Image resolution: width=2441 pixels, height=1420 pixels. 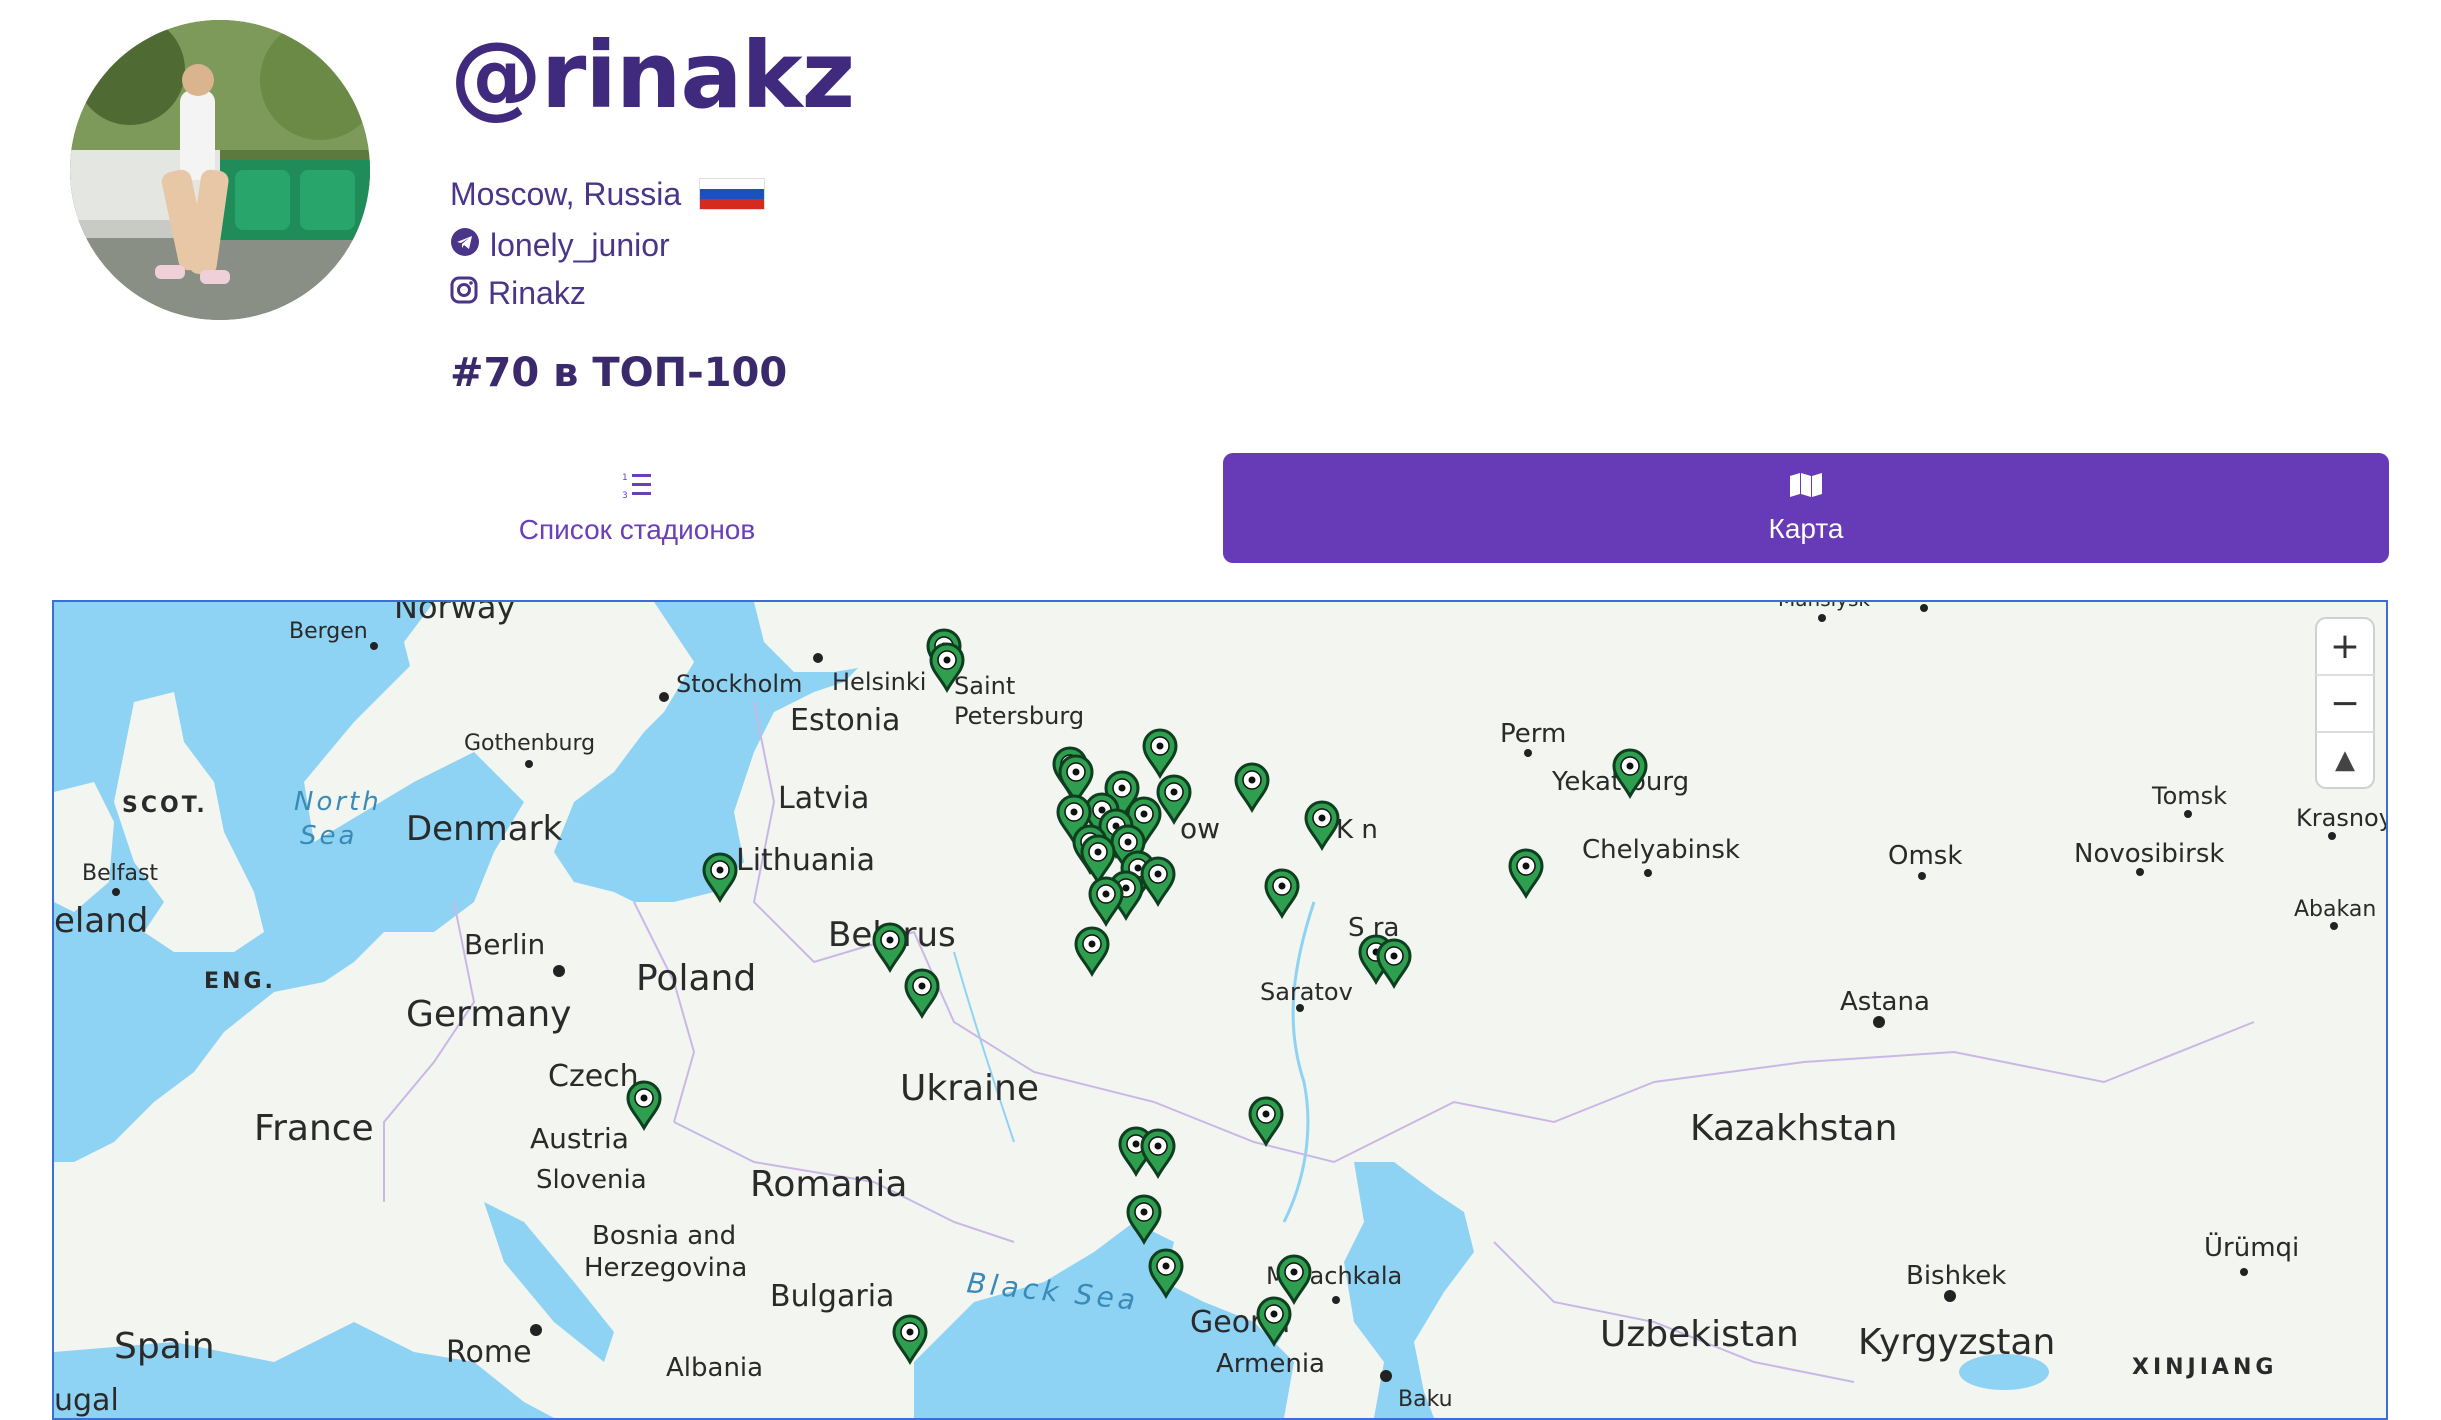 What do you see at coordinates (696, 978) in the screenshot?
I see `map-label-poland: Poland` at bounding box center [696, 978].